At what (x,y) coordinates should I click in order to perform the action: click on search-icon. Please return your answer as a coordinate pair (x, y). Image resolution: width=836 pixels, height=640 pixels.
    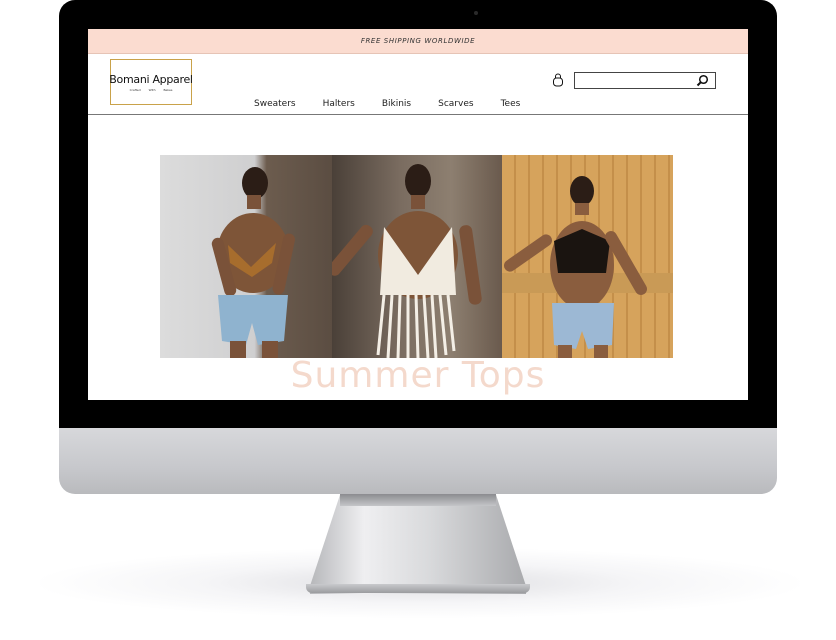
    Looking at the image, I should click on (702, 80).